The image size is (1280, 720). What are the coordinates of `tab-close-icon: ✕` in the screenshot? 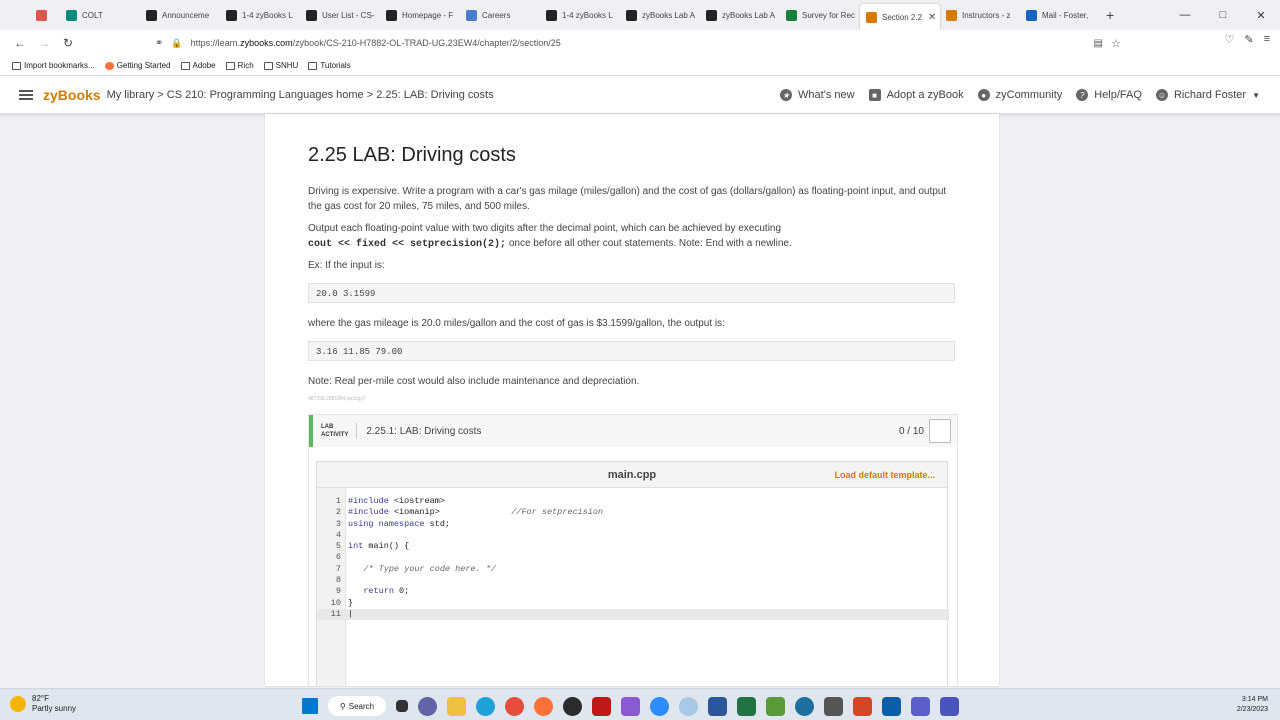 It's located at (932, 17).